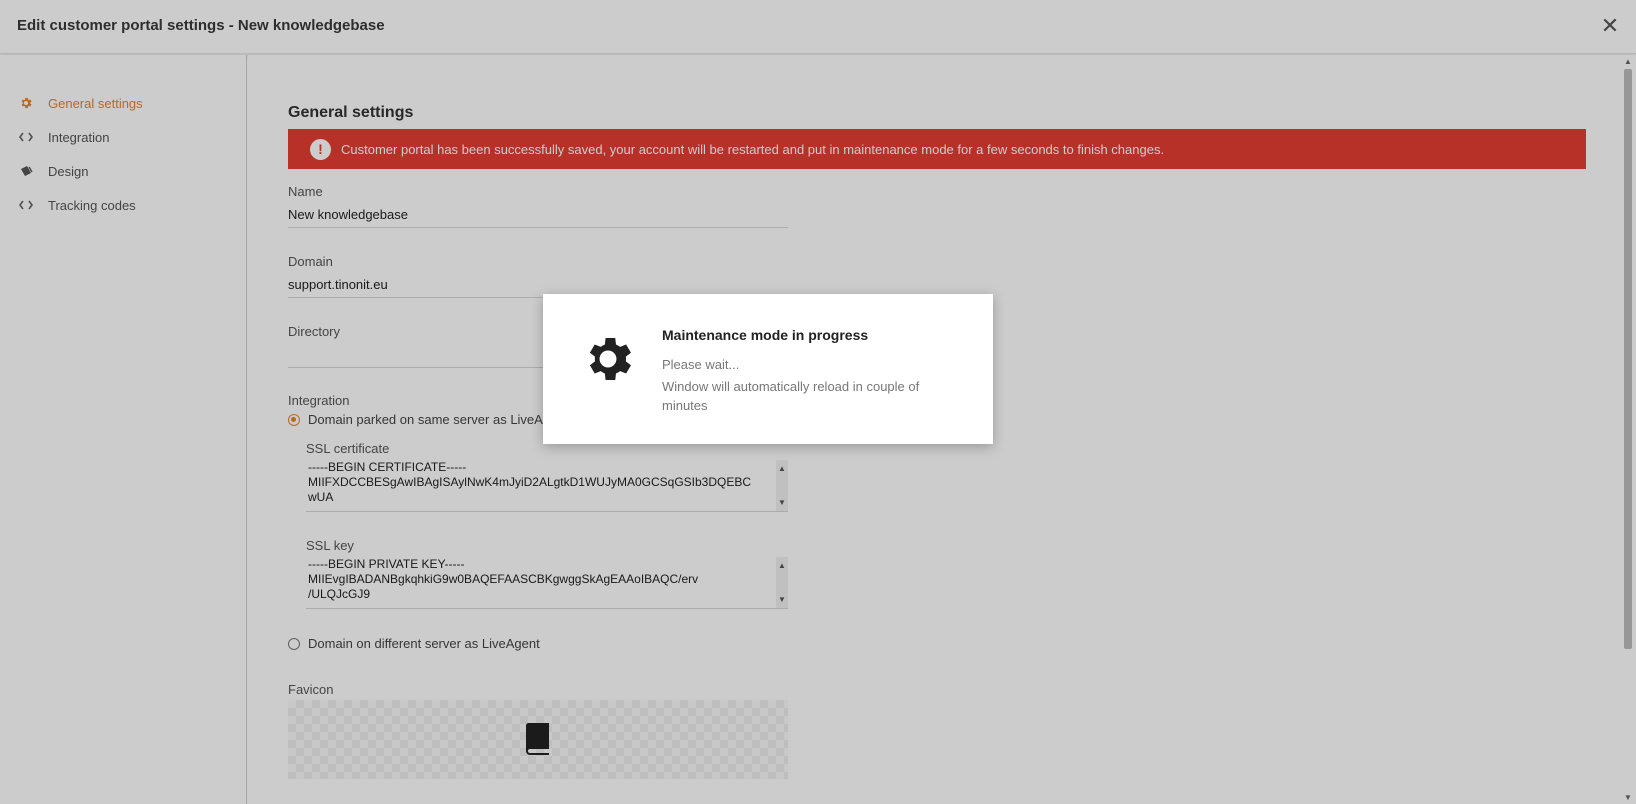  What do you see at coordinates (610, 359) in the screenshot?
I see `gear-icon` at bounding box center [610, 359].